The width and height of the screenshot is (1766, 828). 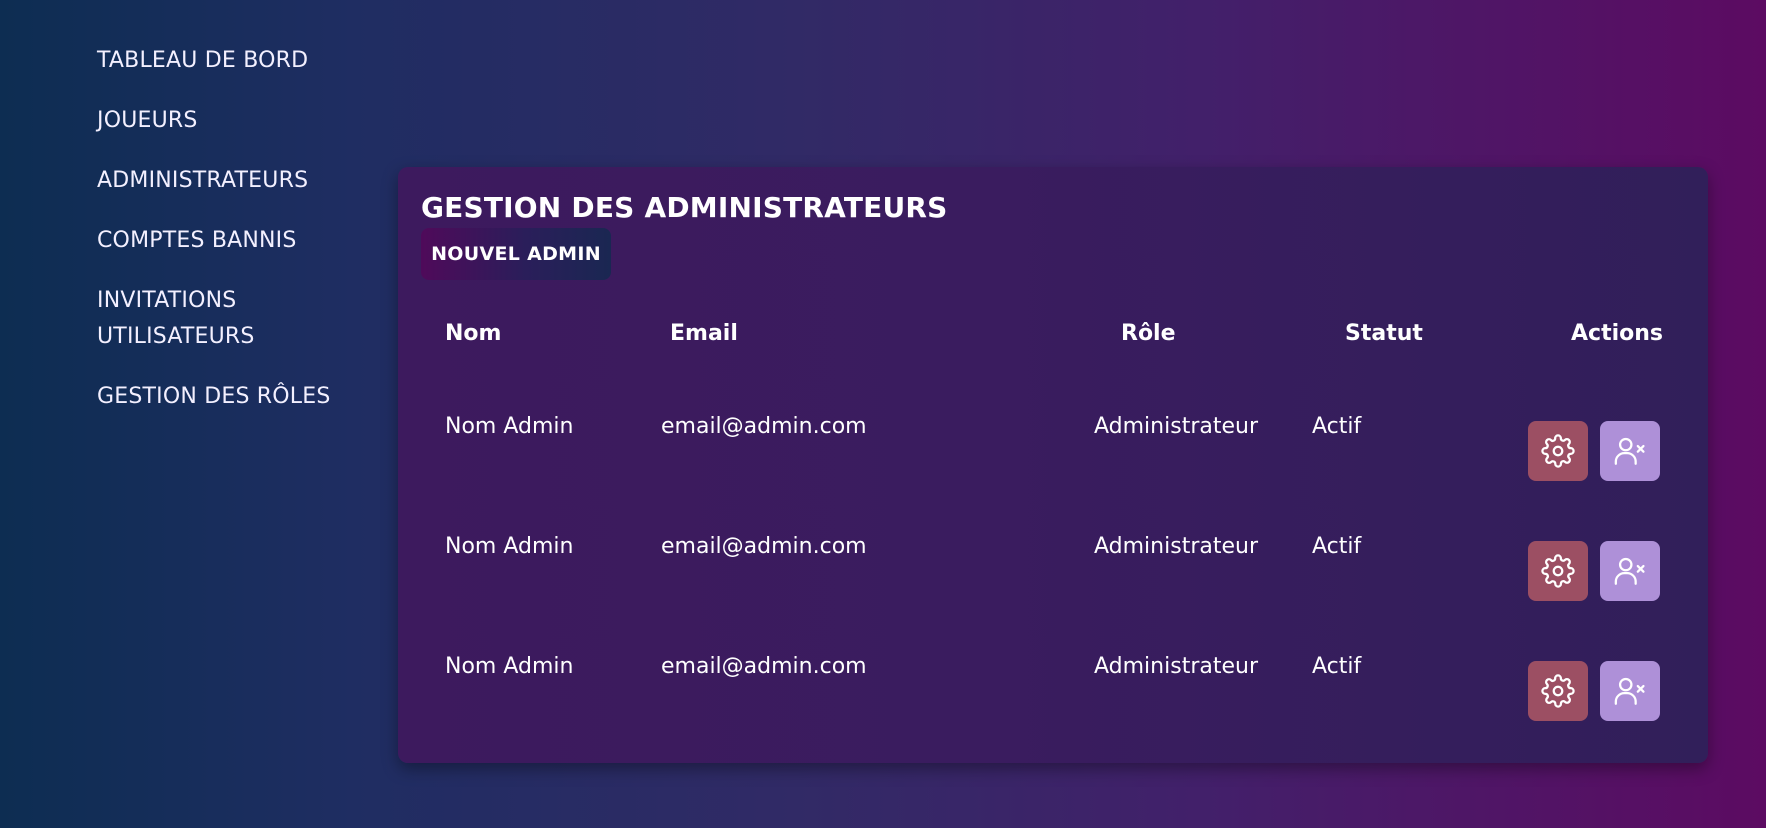 I want to click on sidebar-item-administrators: ADMINISTRATEURS, so click(x=222, y=181).